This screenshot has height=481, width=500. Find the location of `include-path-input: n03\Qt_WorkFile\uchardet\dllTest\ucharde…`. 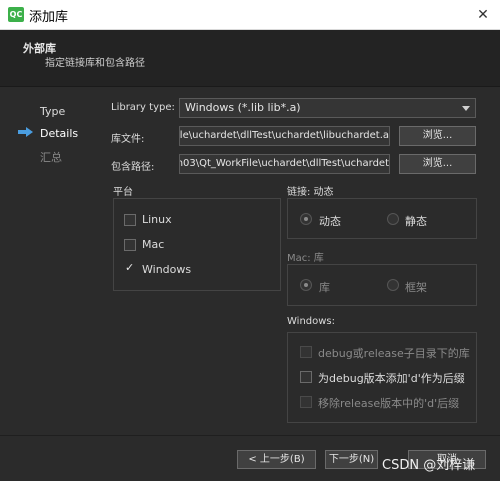

include-path-input: n03\Qt_WorkFile\uchardet\dllTest\ucharde… is located at coordinates (284, 164).